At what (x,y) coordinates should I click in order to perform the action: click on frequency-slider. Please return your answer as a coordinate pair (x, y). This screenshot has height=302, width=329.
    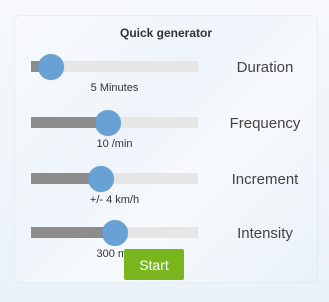
    Looking at the image, I should click on (114, 123).